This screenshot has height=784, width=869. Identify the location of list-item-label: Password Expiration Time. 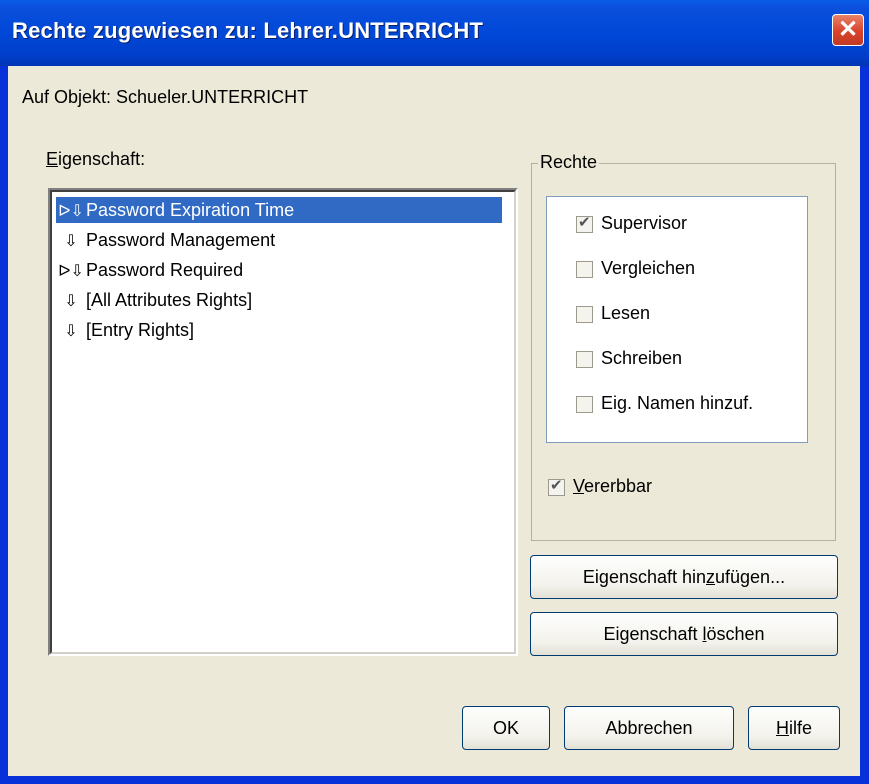
(190, 210).